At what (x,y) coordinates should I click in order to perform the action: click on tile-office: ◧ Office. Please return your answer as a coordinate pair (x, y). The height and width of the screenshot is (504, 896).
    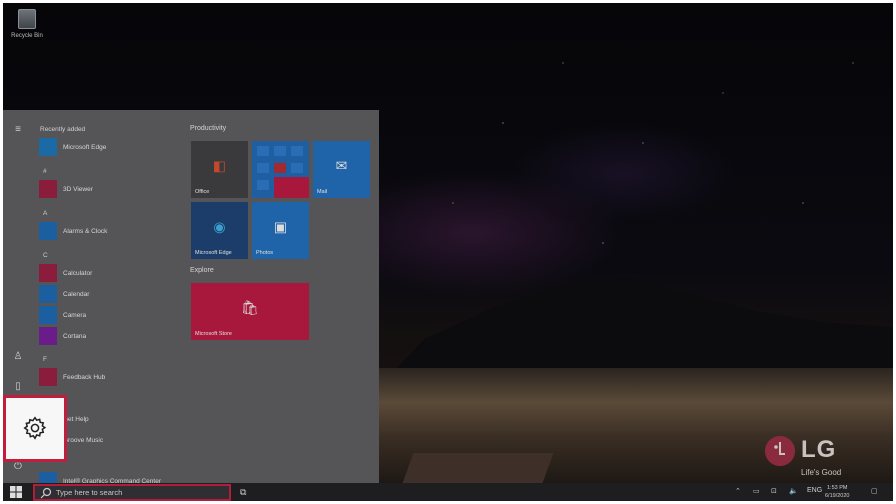
    Looking at the image, I should click on (219, 169).